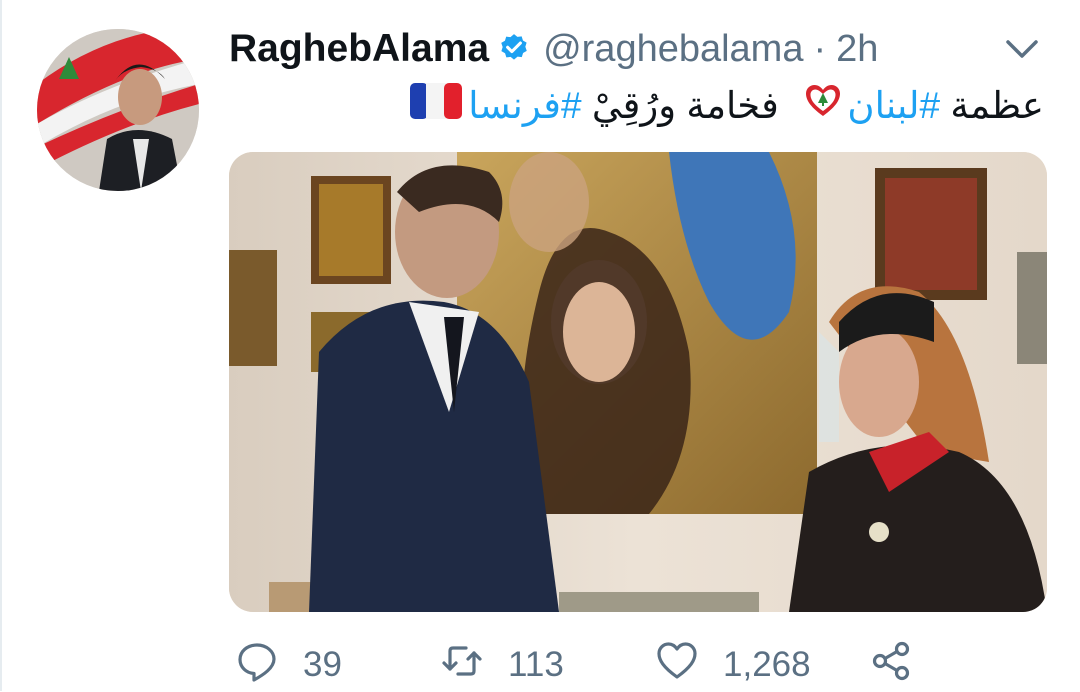 This screenshot has height=692, width=1080. What do you see at coordinates (257, 665) in the screenshot?
I see `reply-icon` at bounding box center [257, 665].